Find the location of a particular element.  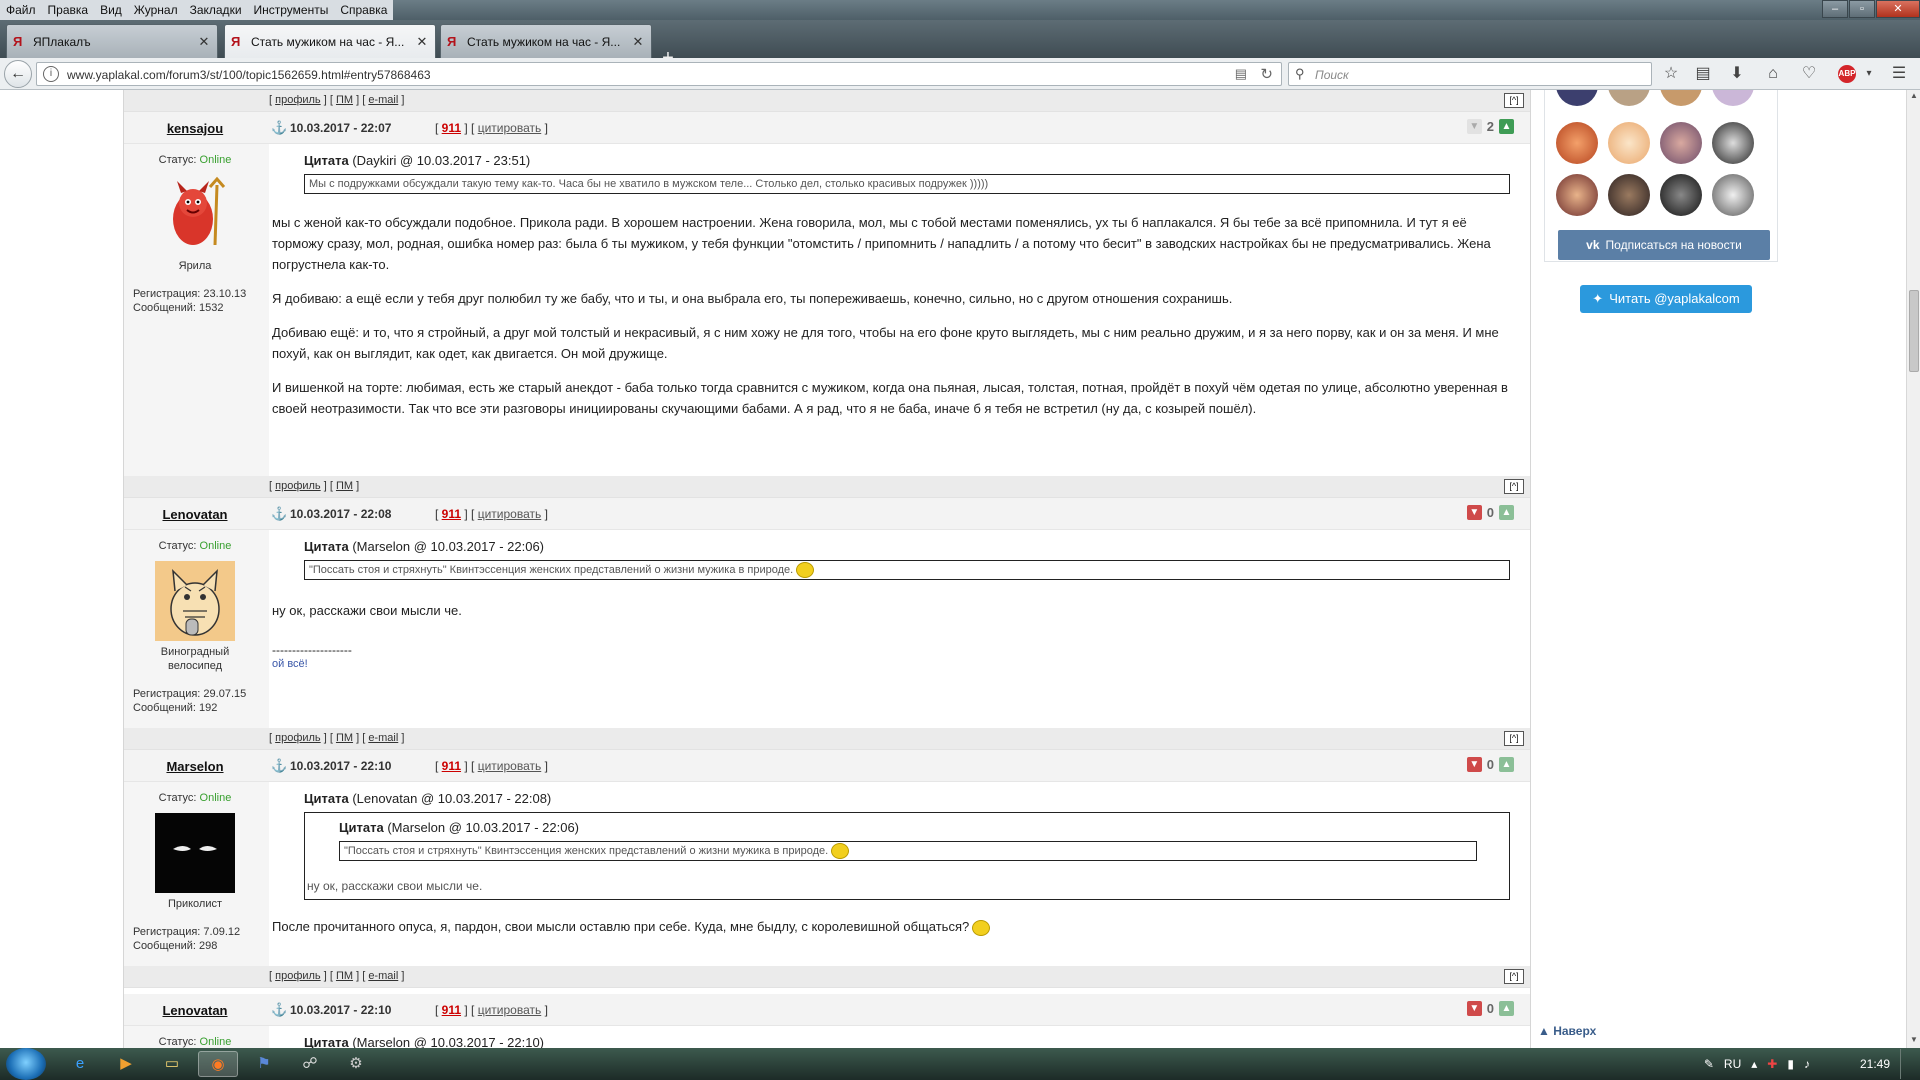

menu-bookmarks: Закладки is located at coordinates (216, 10).